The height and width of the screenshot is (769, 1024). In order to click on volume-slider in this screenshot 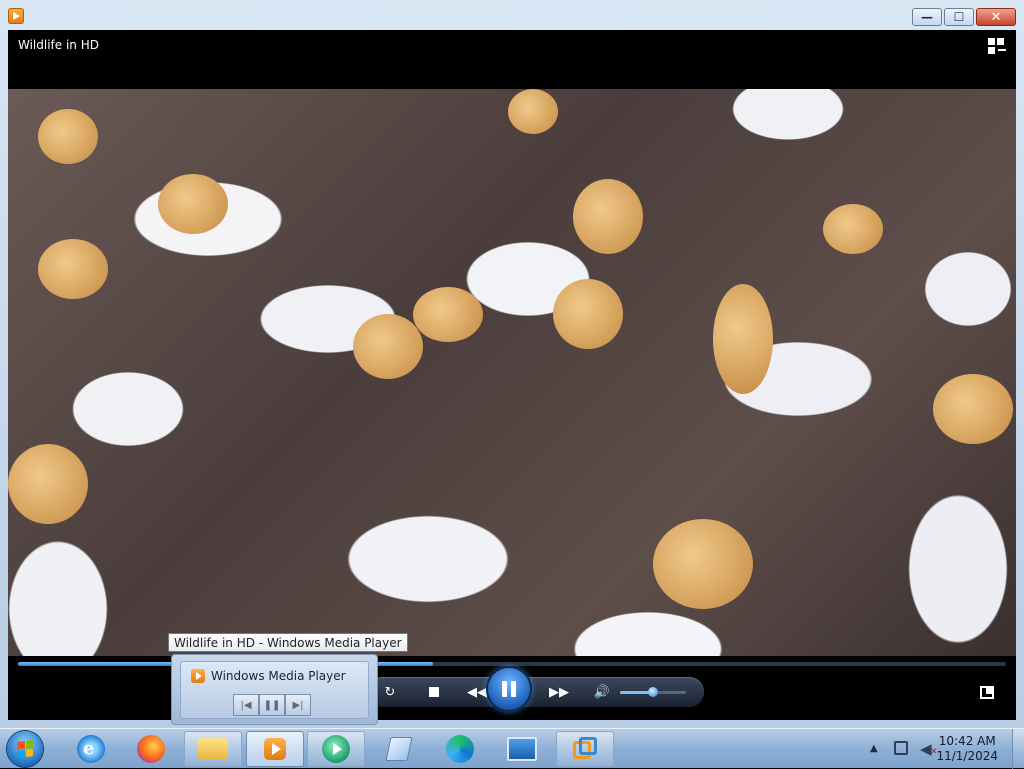, I will do `click(653, 692)`.